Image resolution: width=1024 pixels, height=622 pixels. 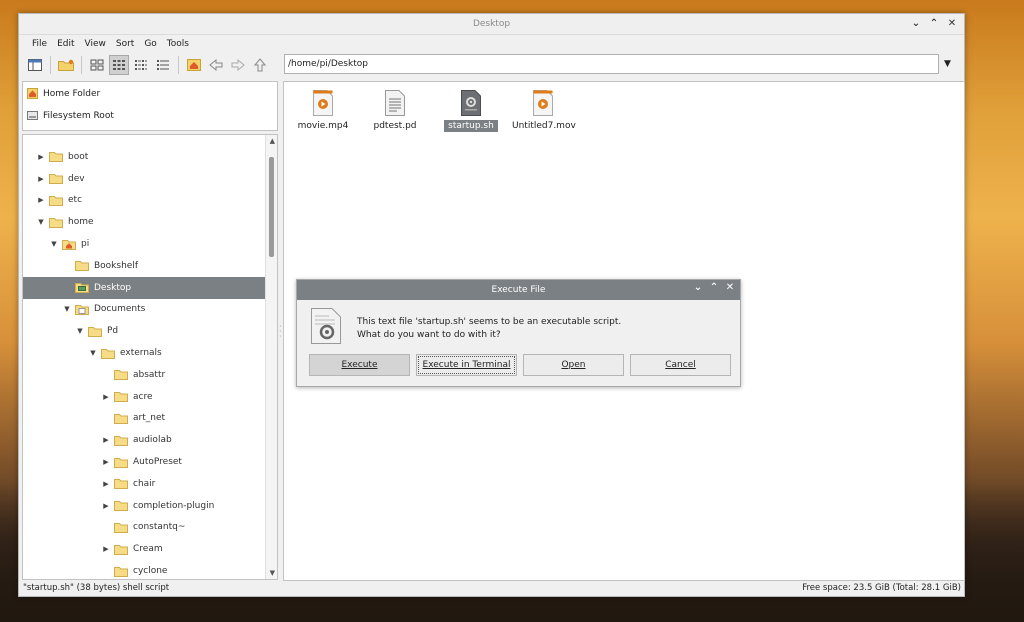 What do you see at coordinates (113, 287) in the screenshot?
I see `tree-item-label: Desktop` at bounding box center [113, 287].